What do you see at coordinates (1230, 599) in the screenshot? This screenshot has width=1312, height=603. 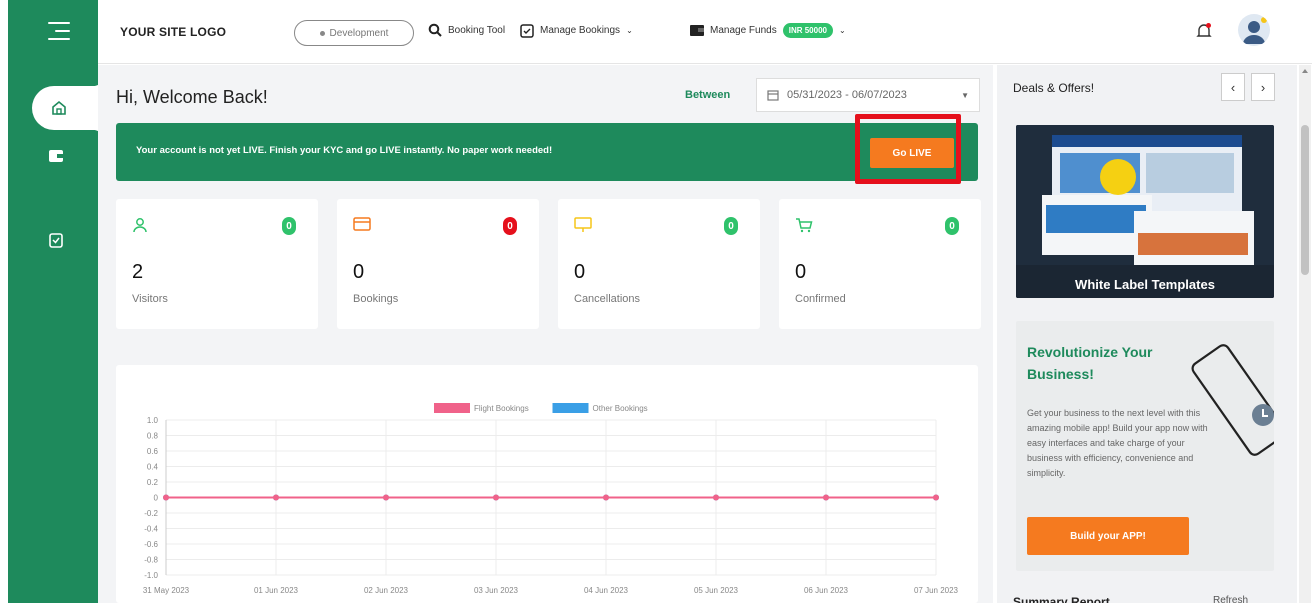 I see `summary-refresh-button: Refresh` at bounding box center [1230, 599].